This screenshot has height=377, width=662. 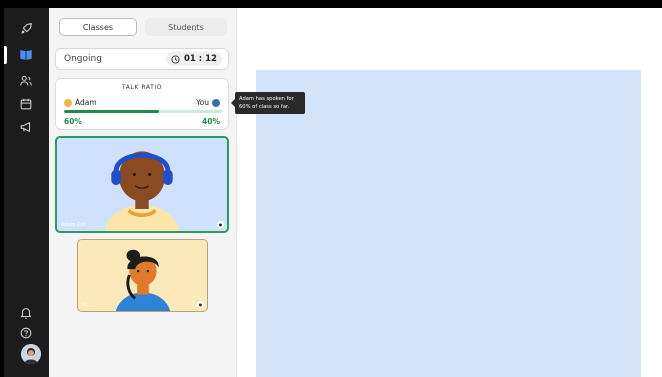 What do you see at coordinates (98, 27) in the screenshot?
I see `tab-classes: Classes` at bounding box center [98, 27].